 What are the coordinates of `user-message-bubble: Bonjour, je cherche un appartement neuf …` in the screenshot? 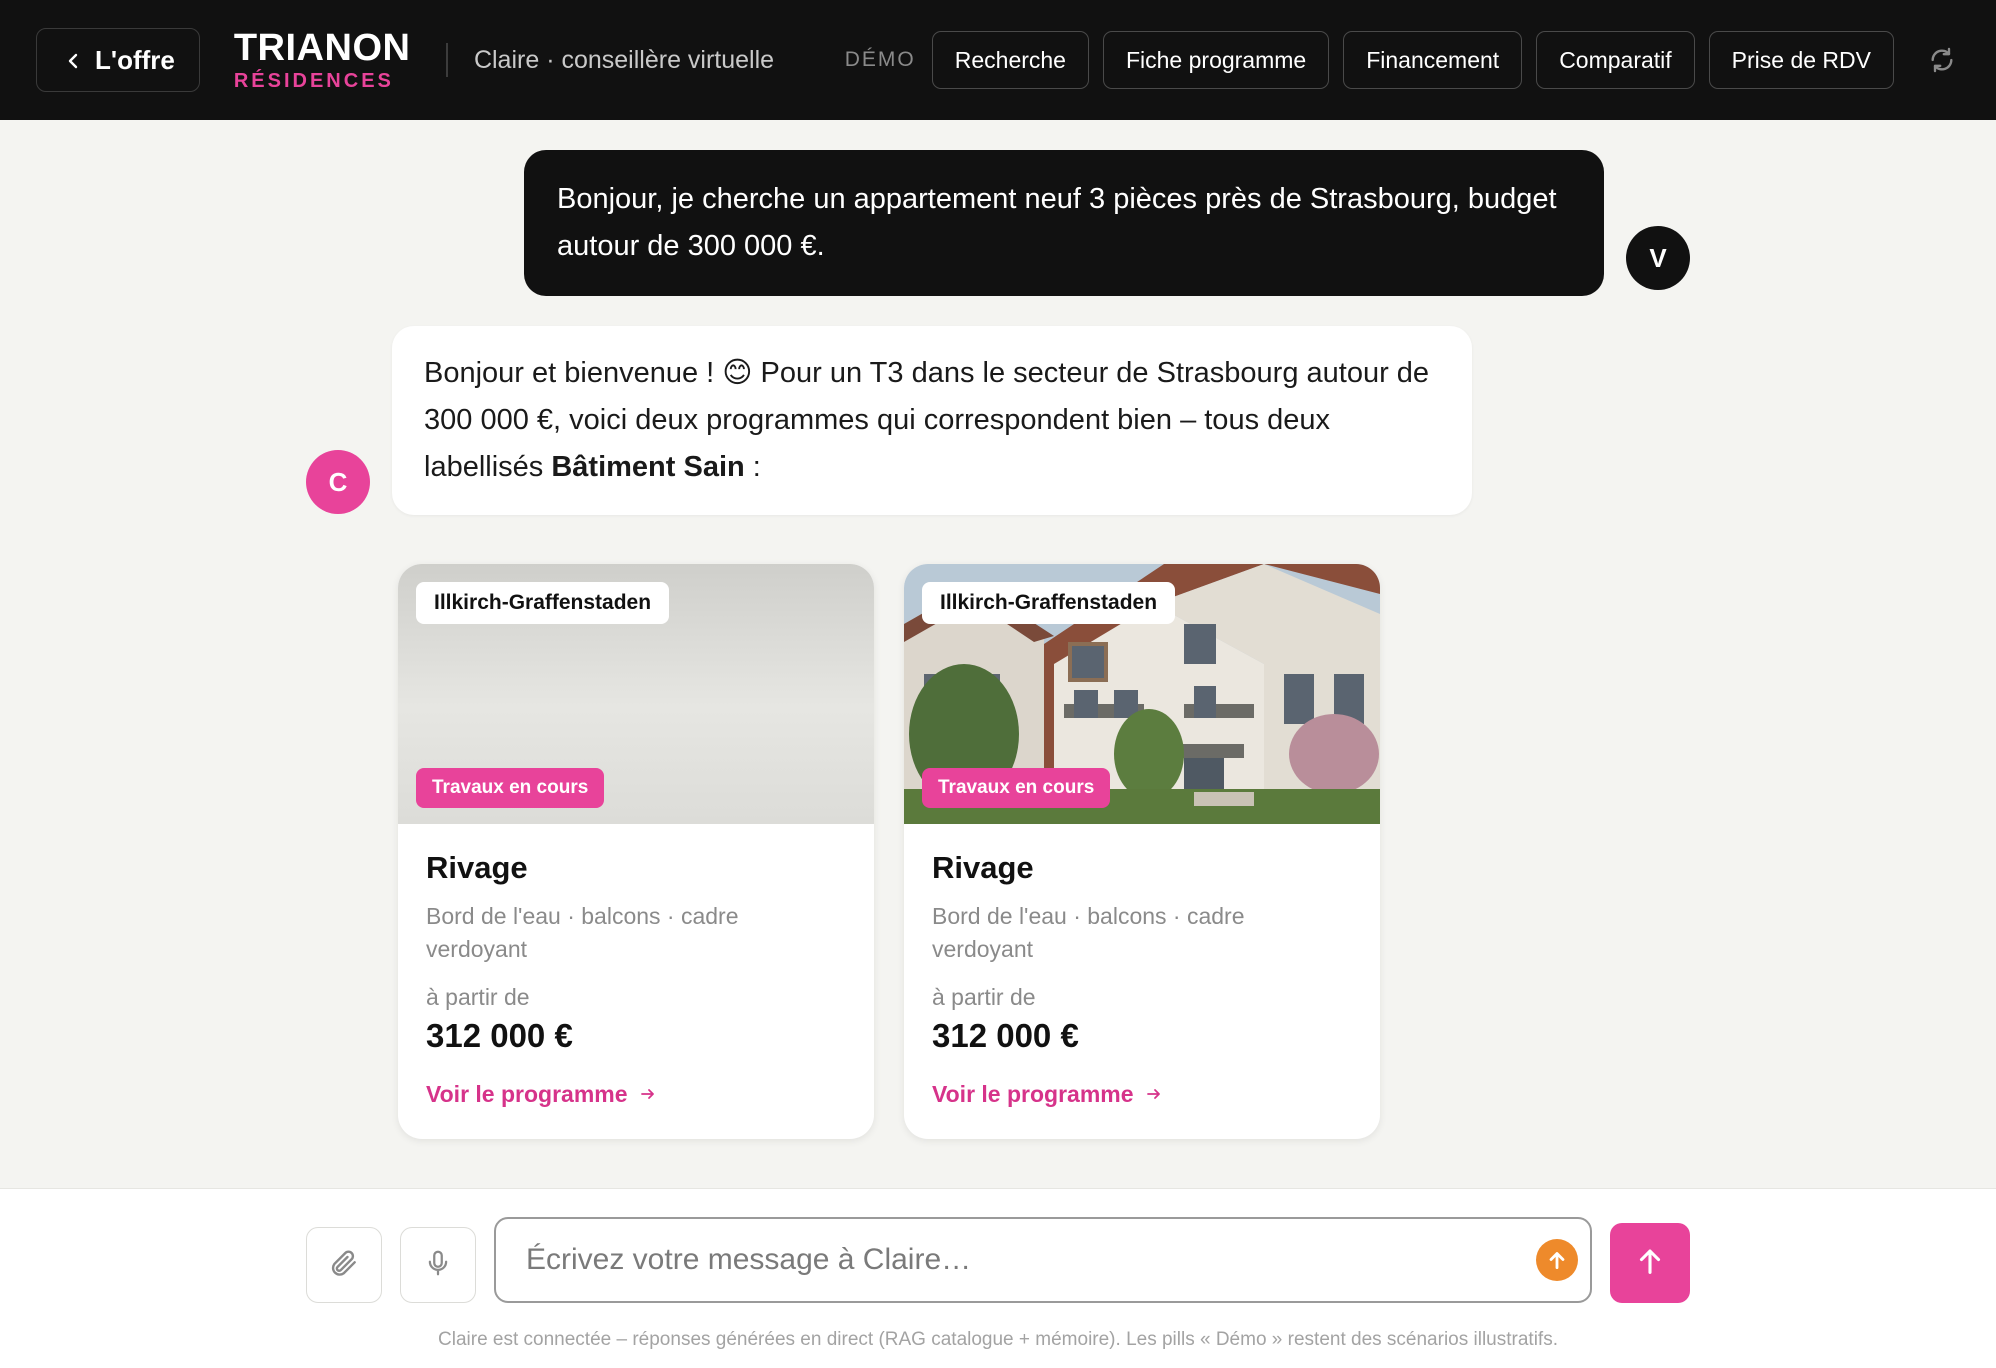 It's located at (1064, 223).